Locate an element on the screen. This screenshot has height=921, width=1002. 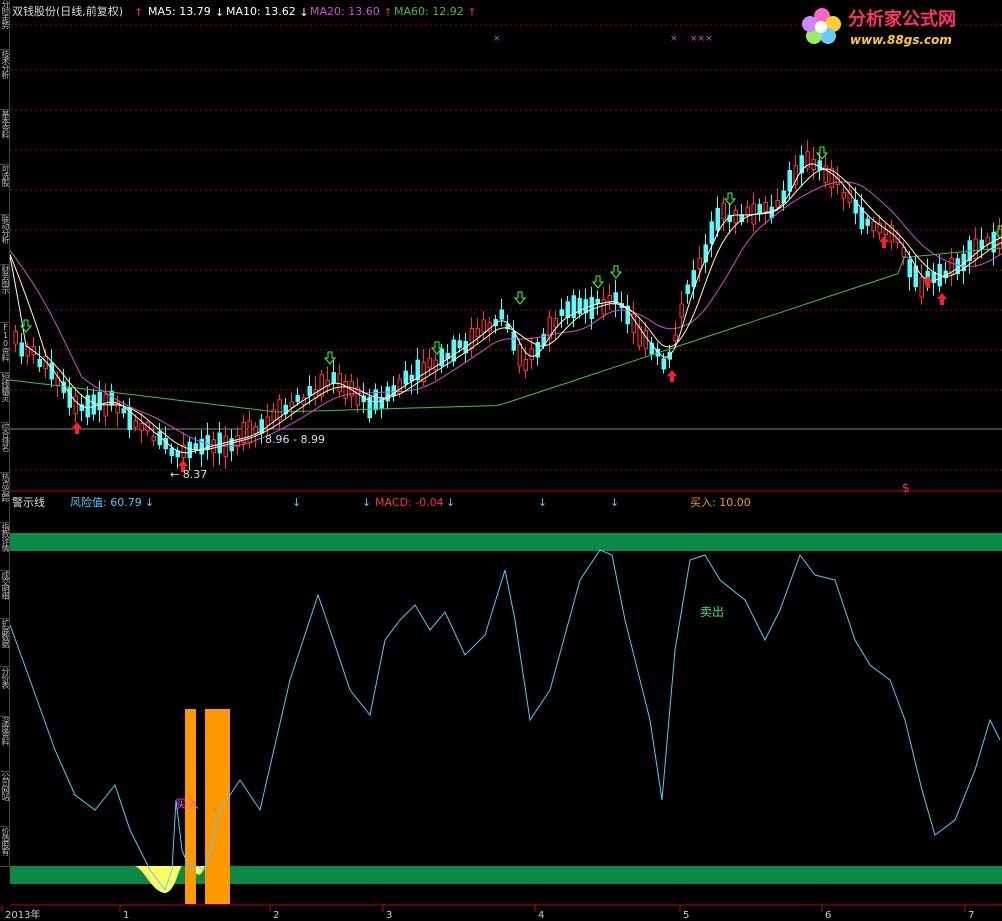
buy-header: 买入: 10.00 is located at coordinates (720, 502).